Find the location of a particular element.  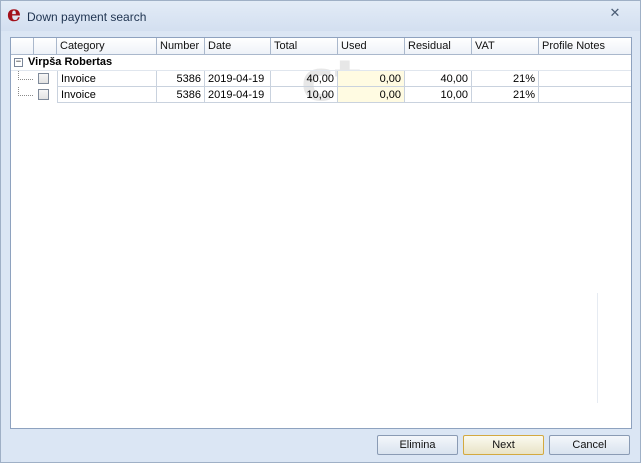

header-select-col is located at coordinates (45, 46).